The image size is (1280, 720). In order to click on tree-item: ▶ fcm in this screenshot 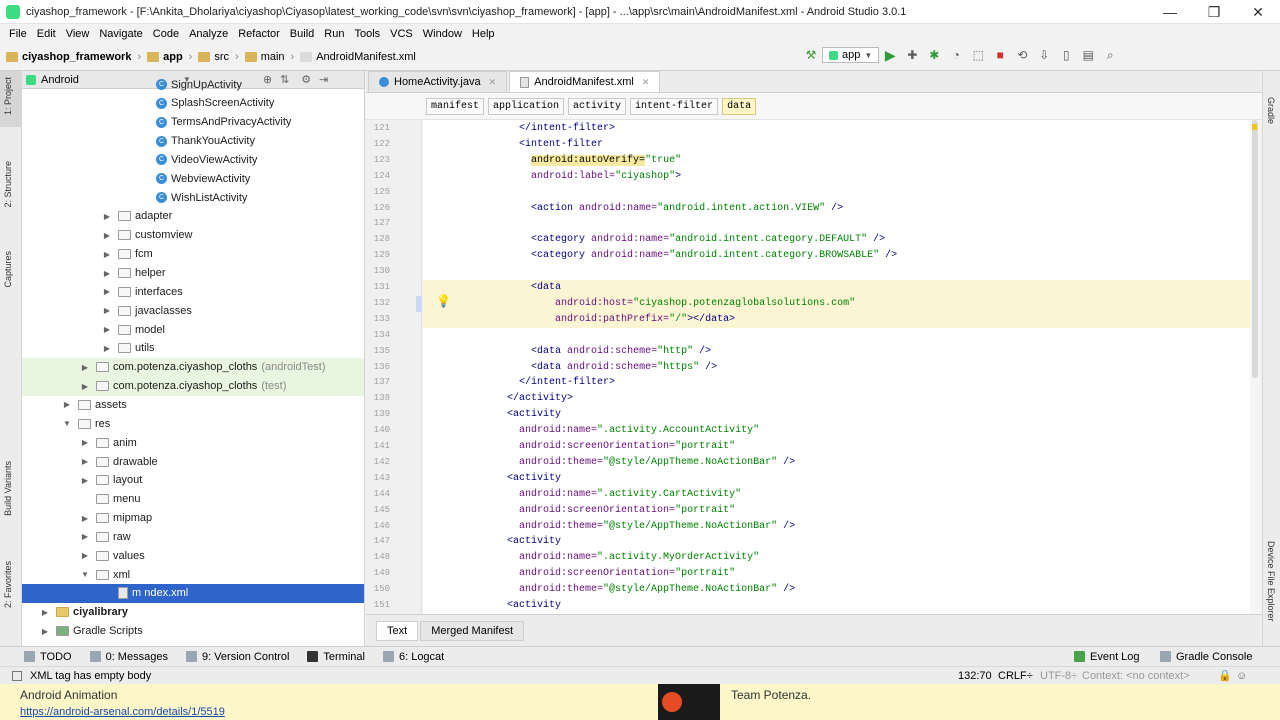, I will do `click(193, 254)`.